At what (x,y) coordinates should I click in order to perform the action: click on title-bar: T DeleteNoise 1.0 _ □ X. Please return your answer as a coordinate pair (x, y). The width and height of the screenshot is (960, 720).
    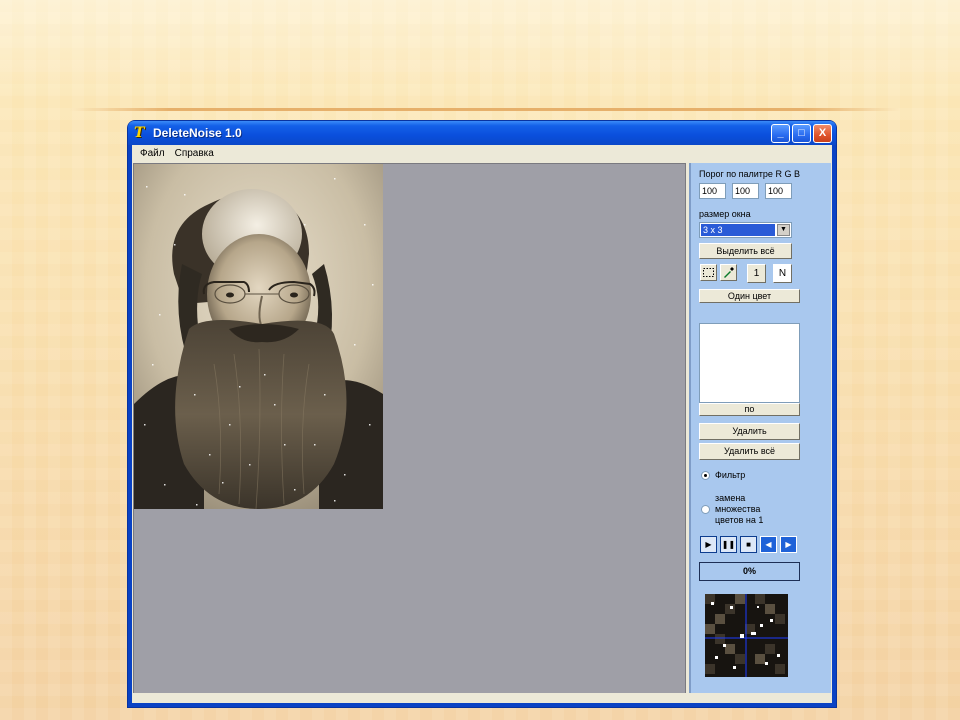
    Looking at the image, I should click on (482, 133).